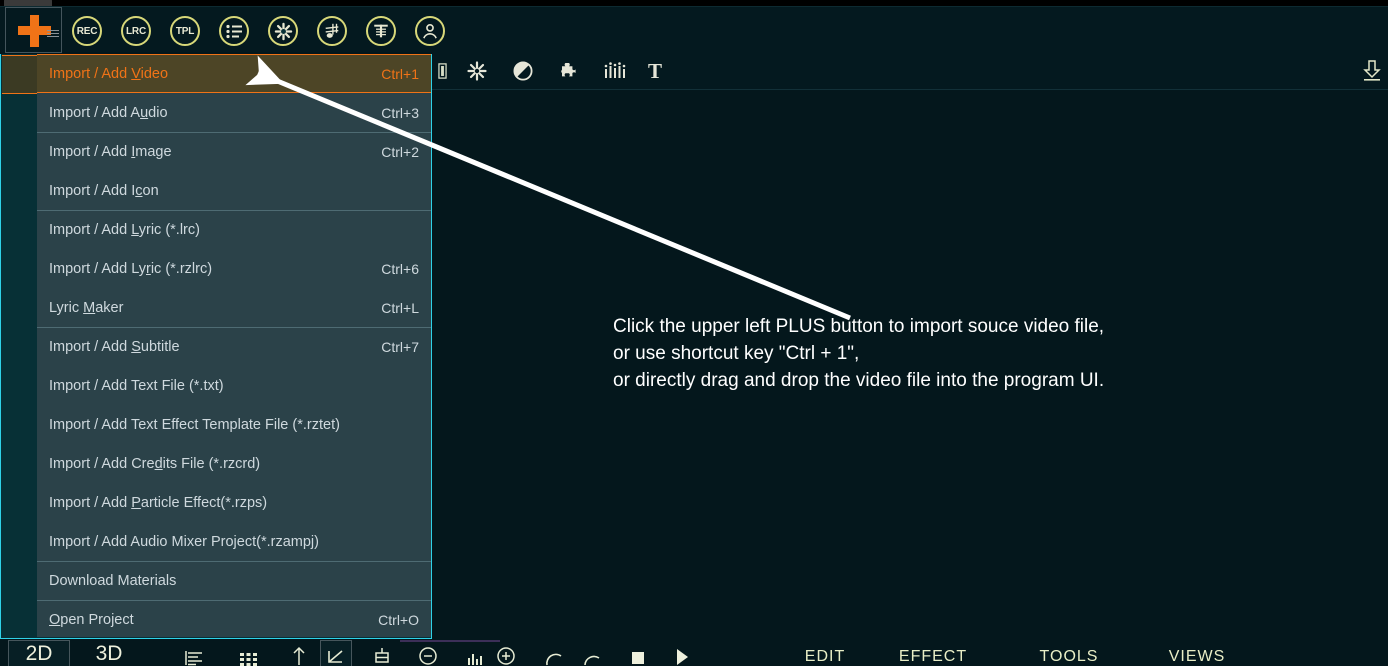 The width and height of the screenshot is (1388, 666). Describe the element at coordinates (400, 347) in the screenshot. I see `menu-item-shortcut: Ctrl+7` at that location.